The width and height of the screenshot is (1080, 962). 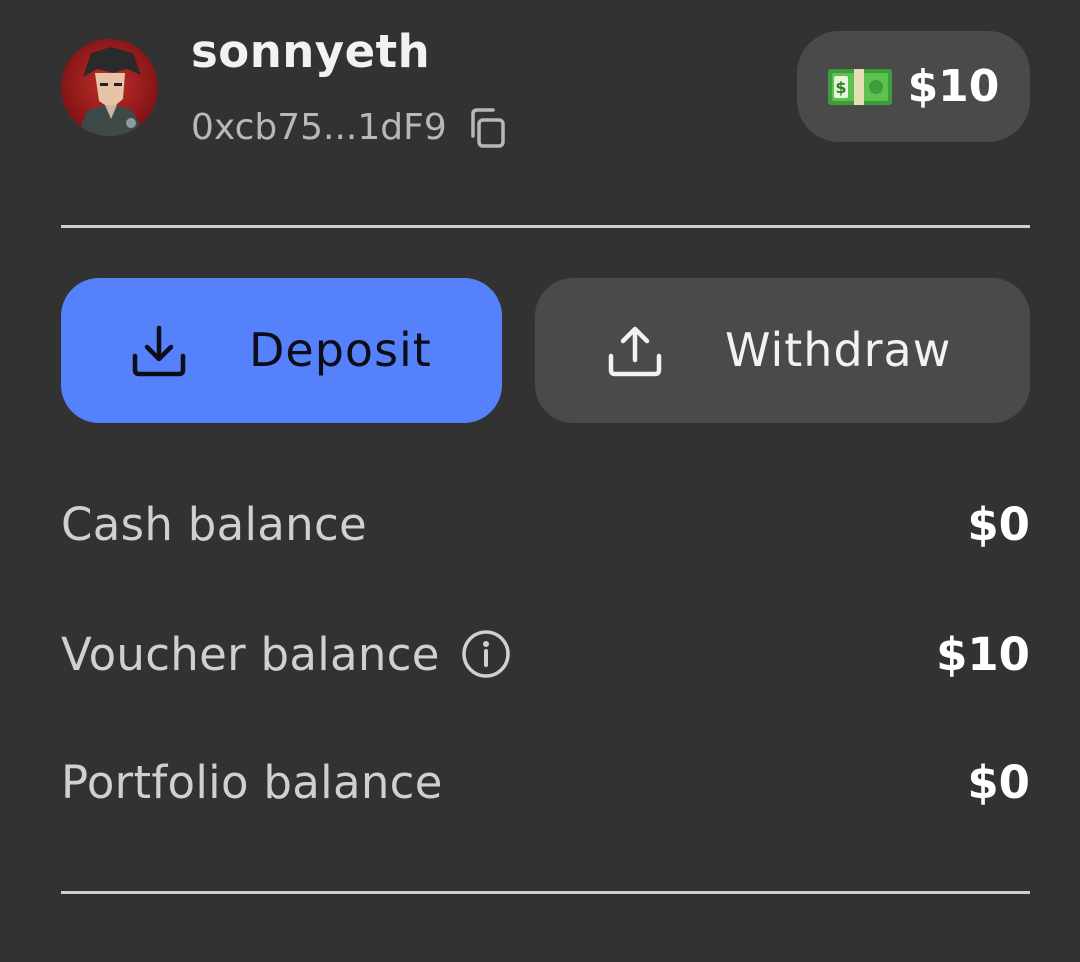 What do you see at coordinates (859, 86) in the screenshot?
I see `dollar-banknote-icon: $` at bounding box center [859, 86].